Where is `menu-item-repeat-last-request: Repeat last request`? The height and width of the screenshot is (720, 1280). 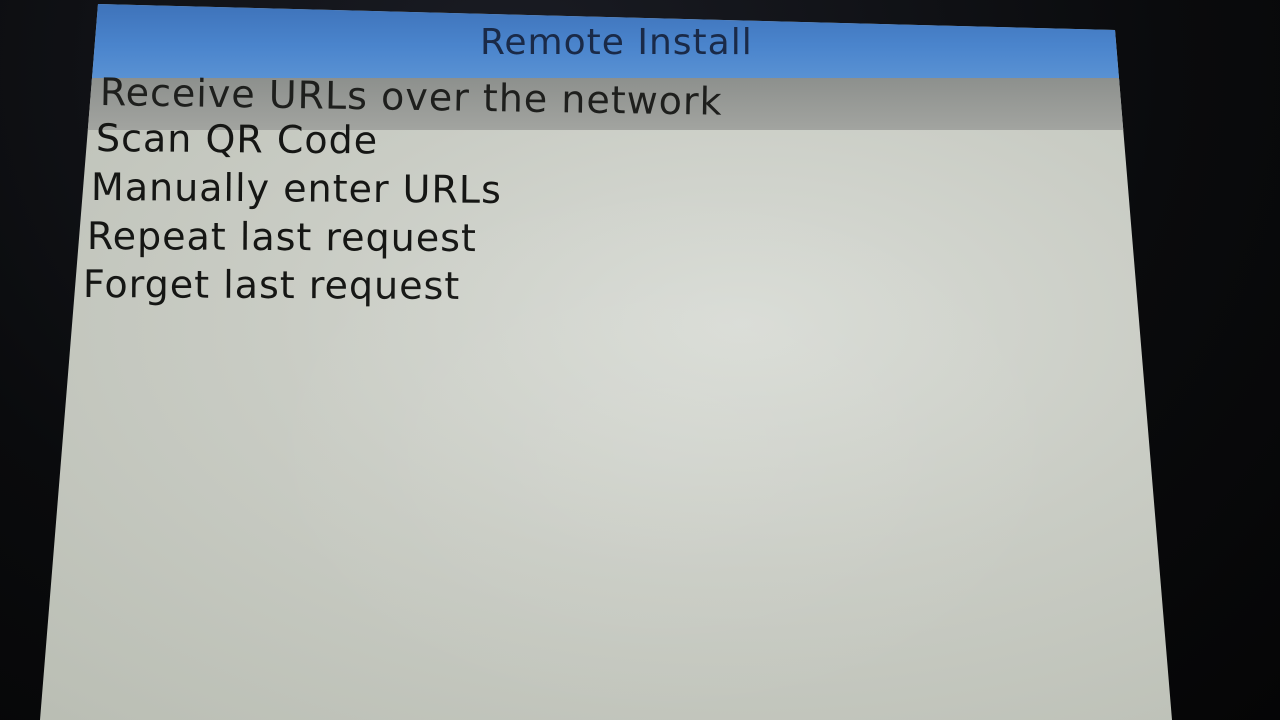 menu-item-repeat-last-request: Repeat last request is located at coordinates (282, 237).